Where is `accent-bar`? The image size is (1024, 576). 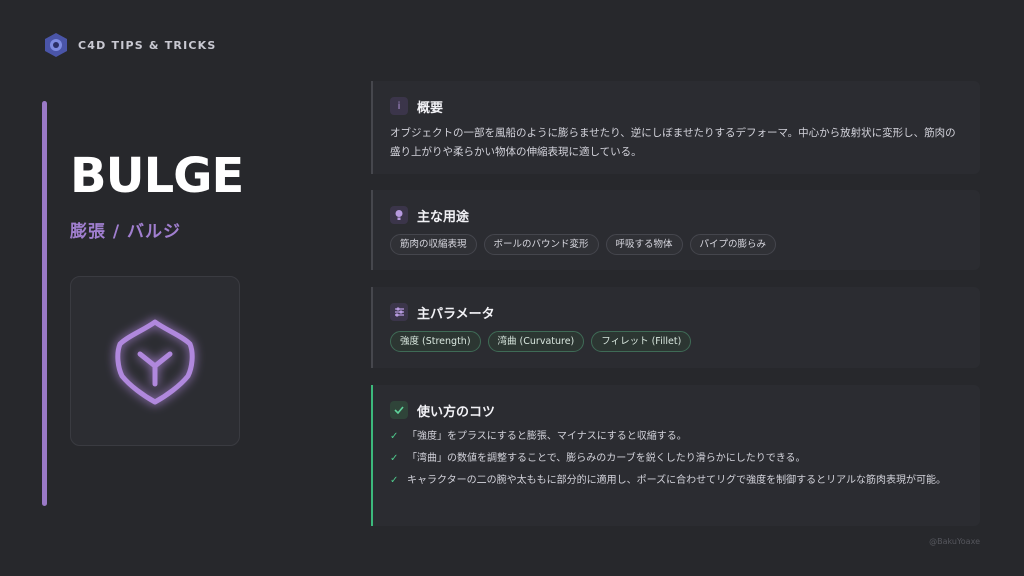 accent-bar is located at coordinates (44, 303).